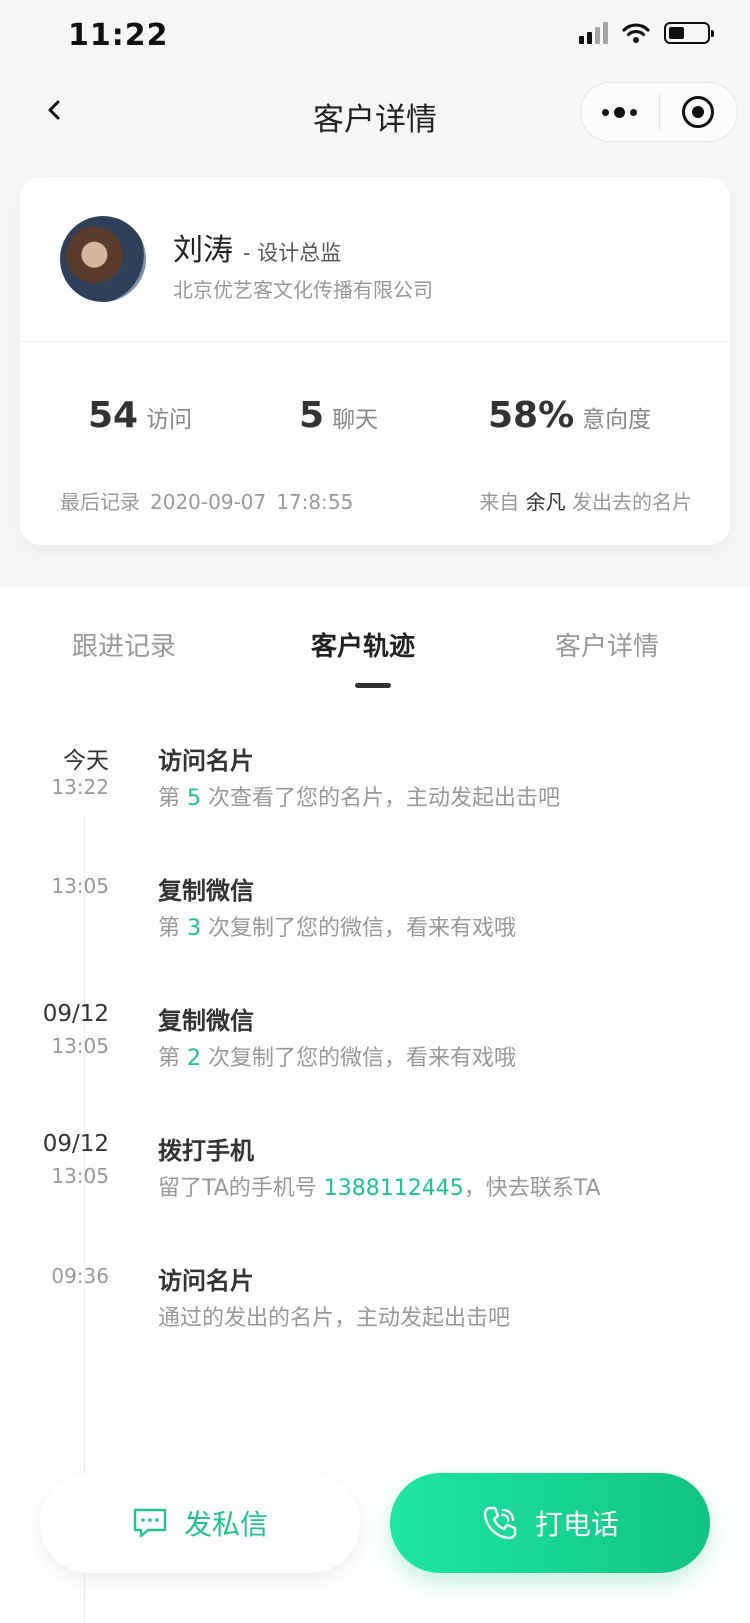  What do you see at coordinates (86, 761) in the screenshot?
I see `timeline-date: 今天` at bounding box center [86, 761].